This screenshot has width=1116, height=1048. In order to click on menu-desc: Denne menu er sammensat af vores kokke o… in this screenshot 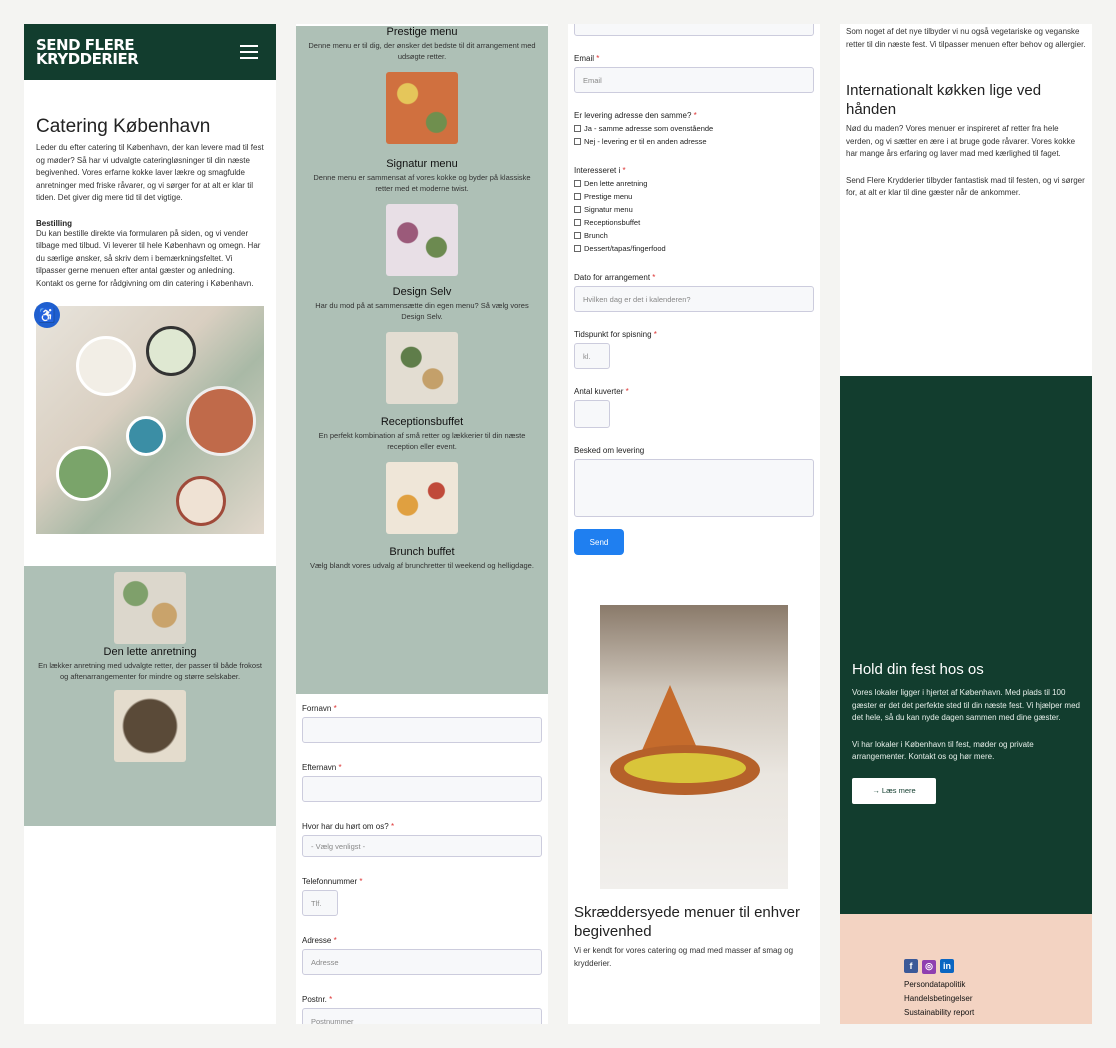, I will do `click(422, 183)`.